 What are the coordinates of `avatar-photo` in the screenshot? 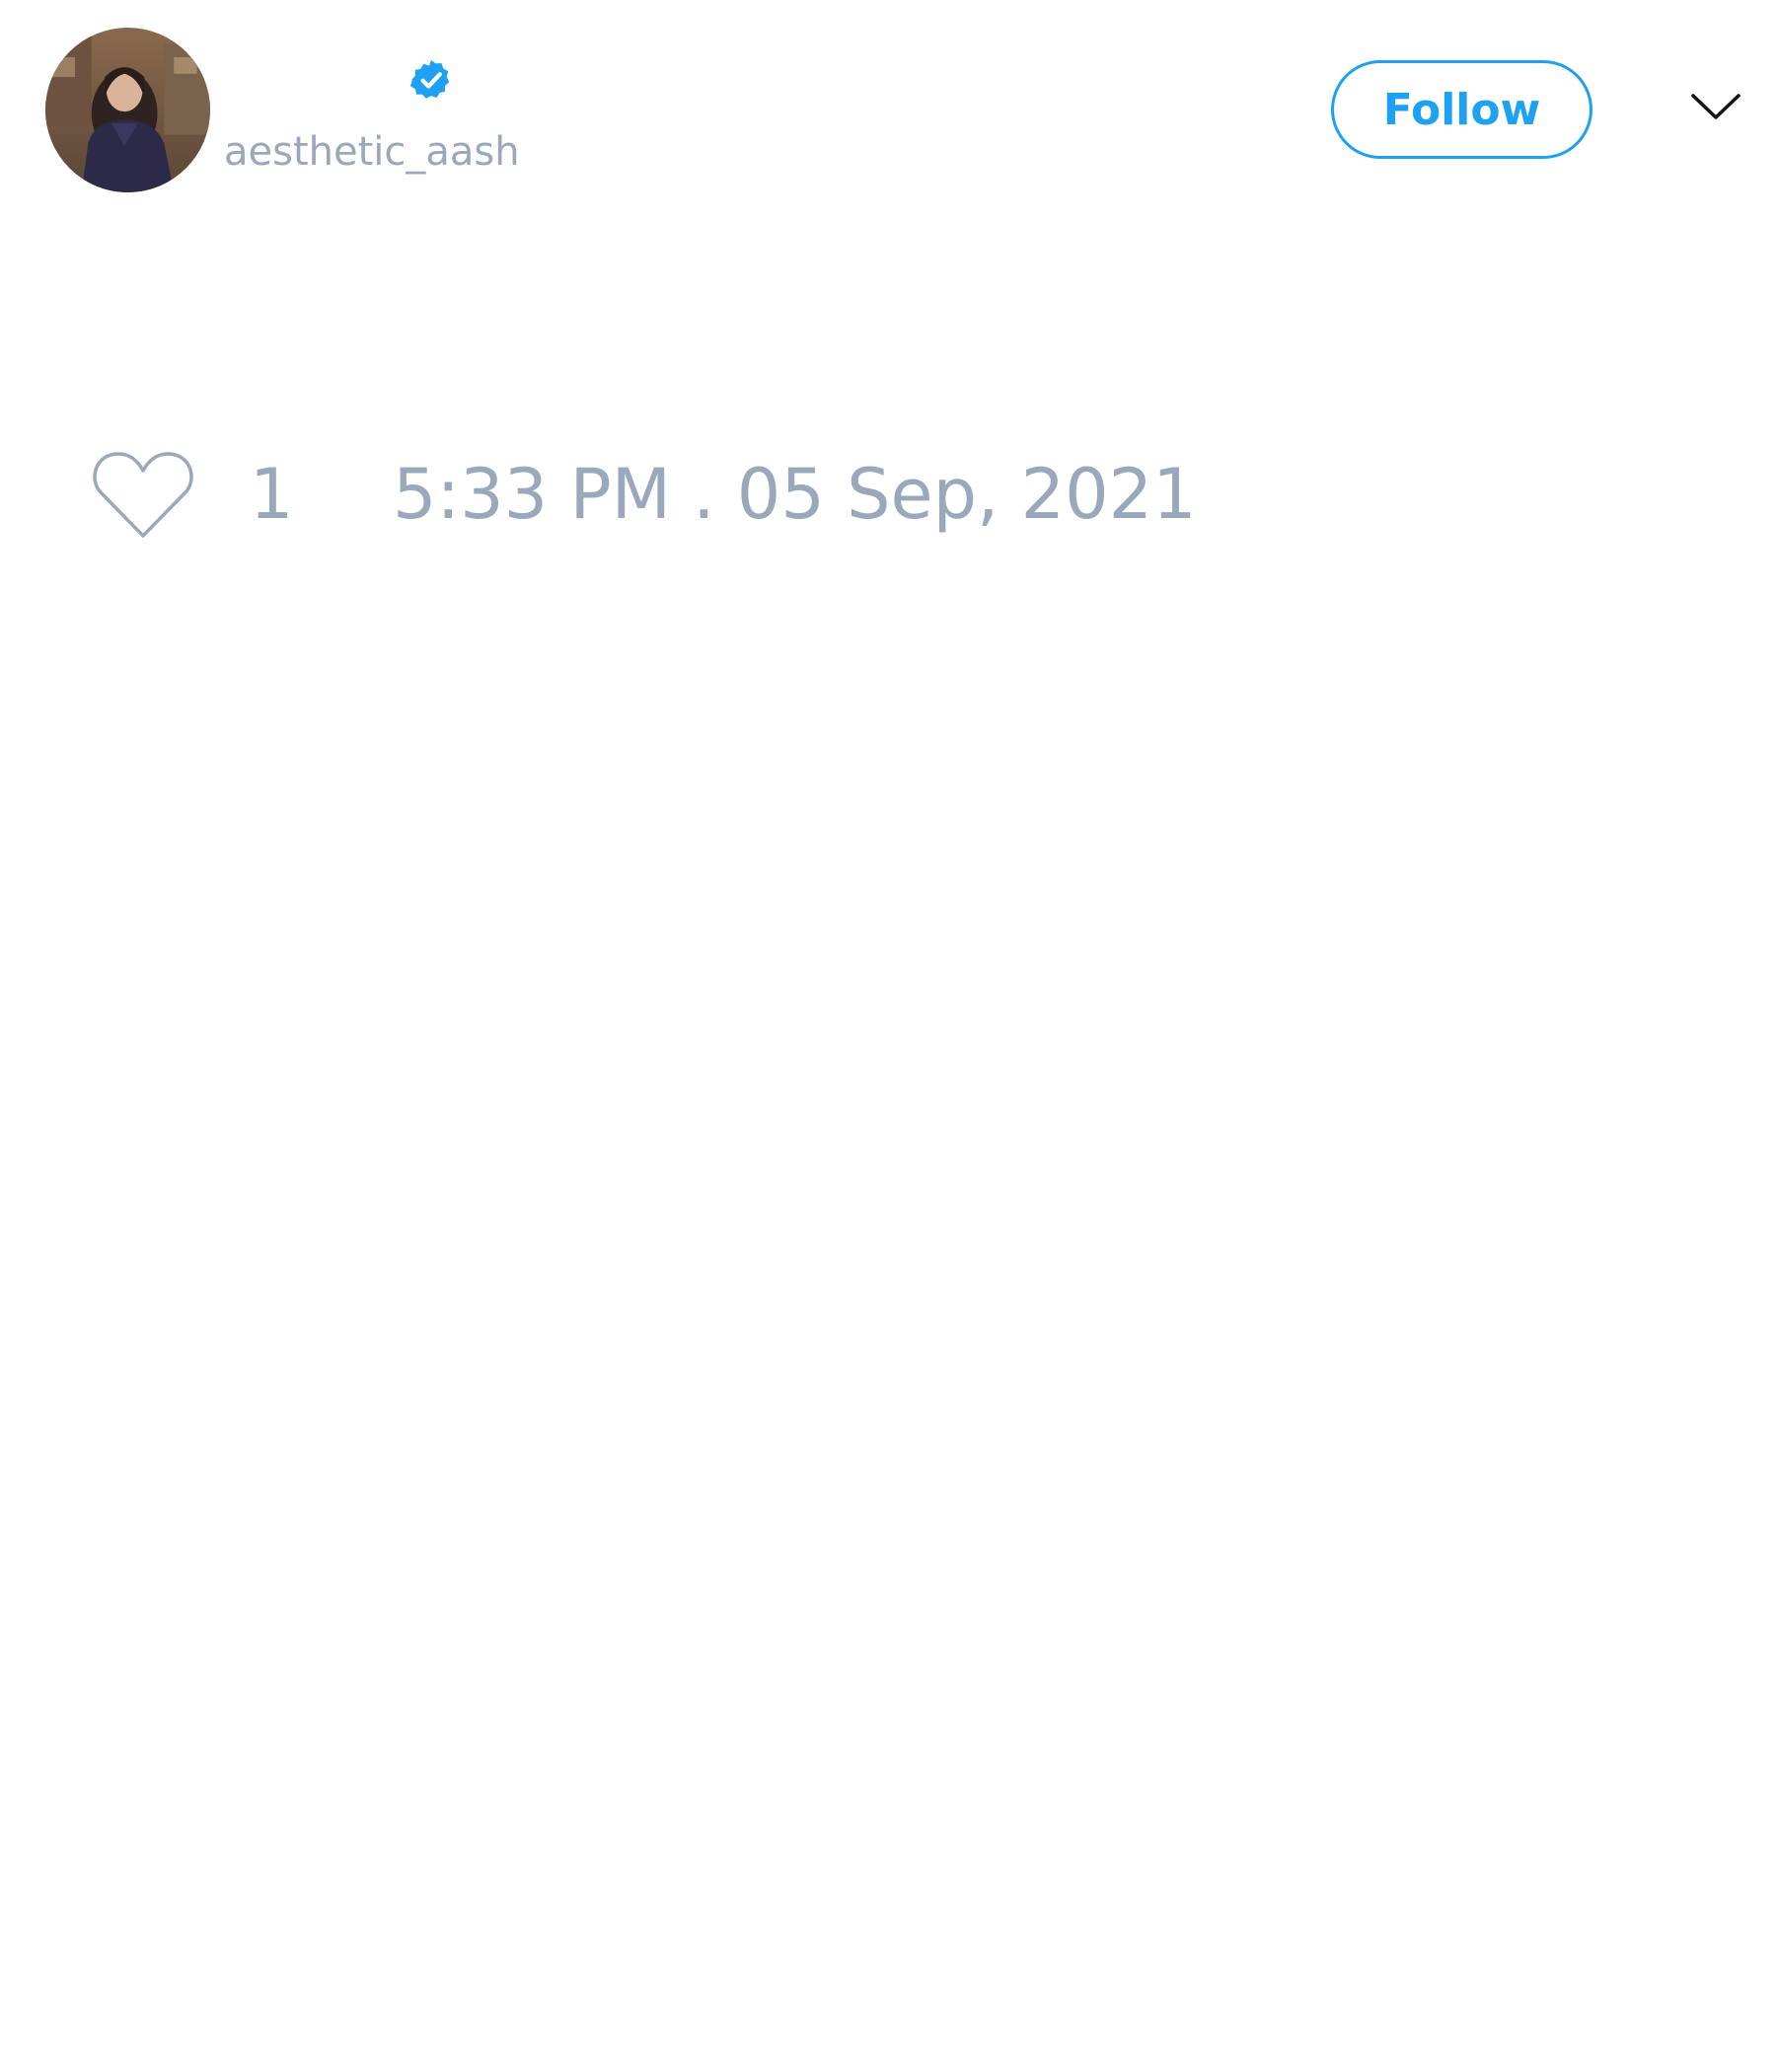 It's located at (128, 110).